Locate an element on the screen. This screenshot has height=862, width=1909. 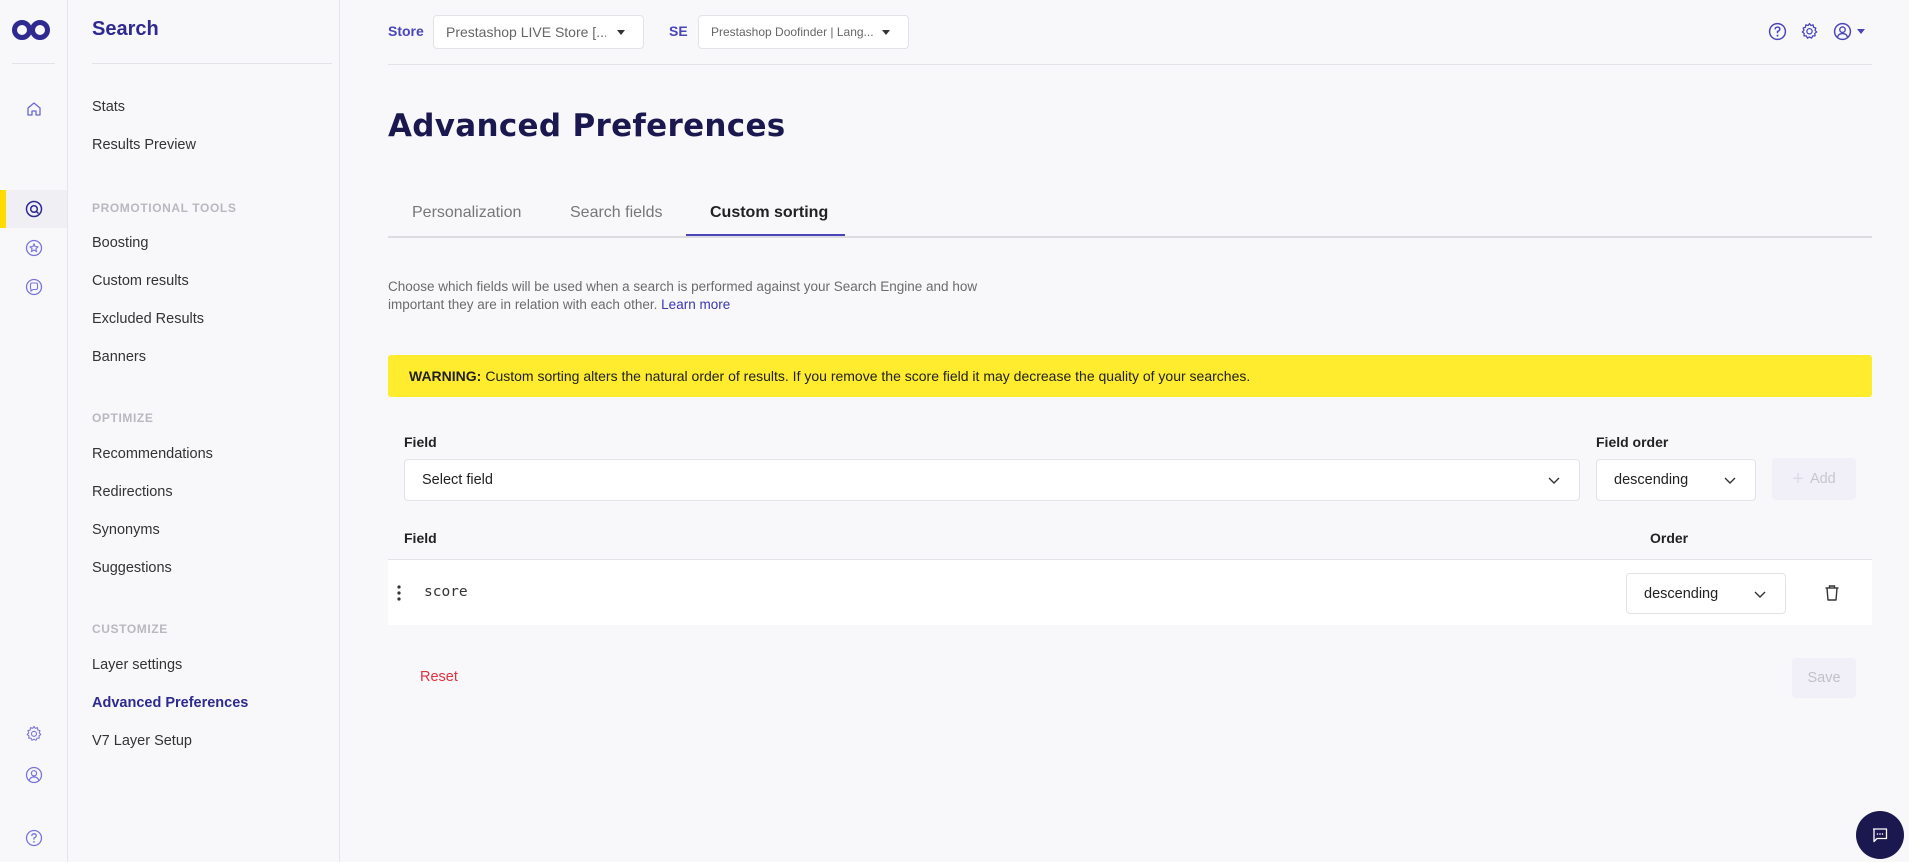
save-button: Save is located at coordinates (1824, 678).